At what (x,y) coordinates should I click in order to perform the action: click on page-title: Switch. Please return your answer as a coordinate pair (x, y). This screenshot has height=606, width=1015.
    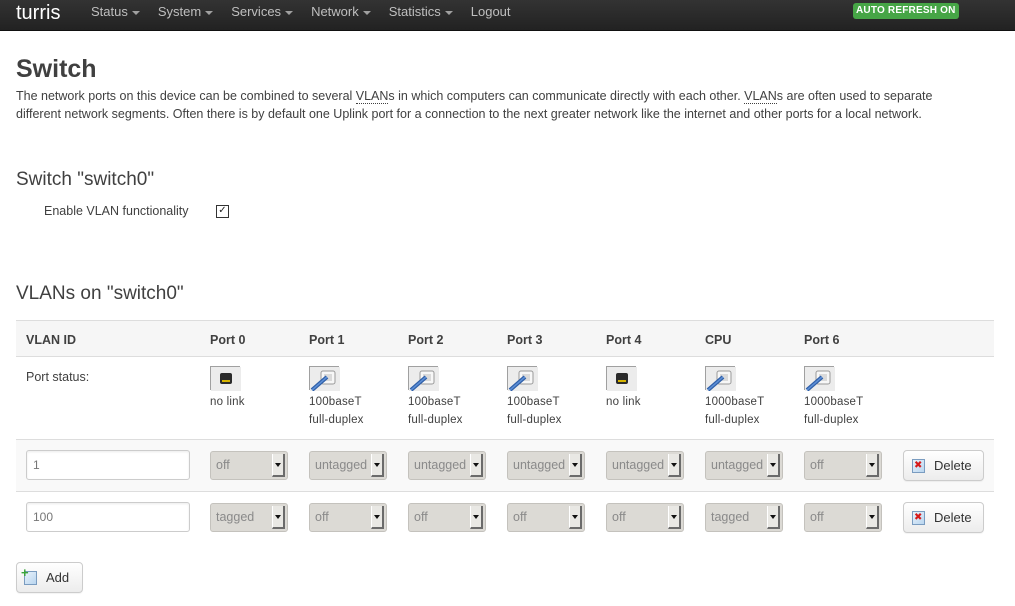
    Looking at the image, I should click on (56, 69).